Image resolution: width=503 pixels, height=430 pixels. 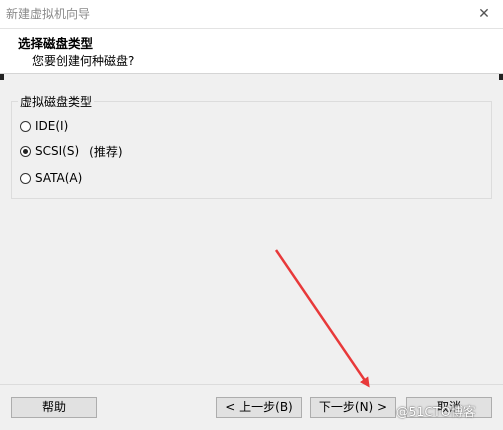 I want to click on title-bar: 新建虚拟机向导 ✕, so click(x=251, y=14).